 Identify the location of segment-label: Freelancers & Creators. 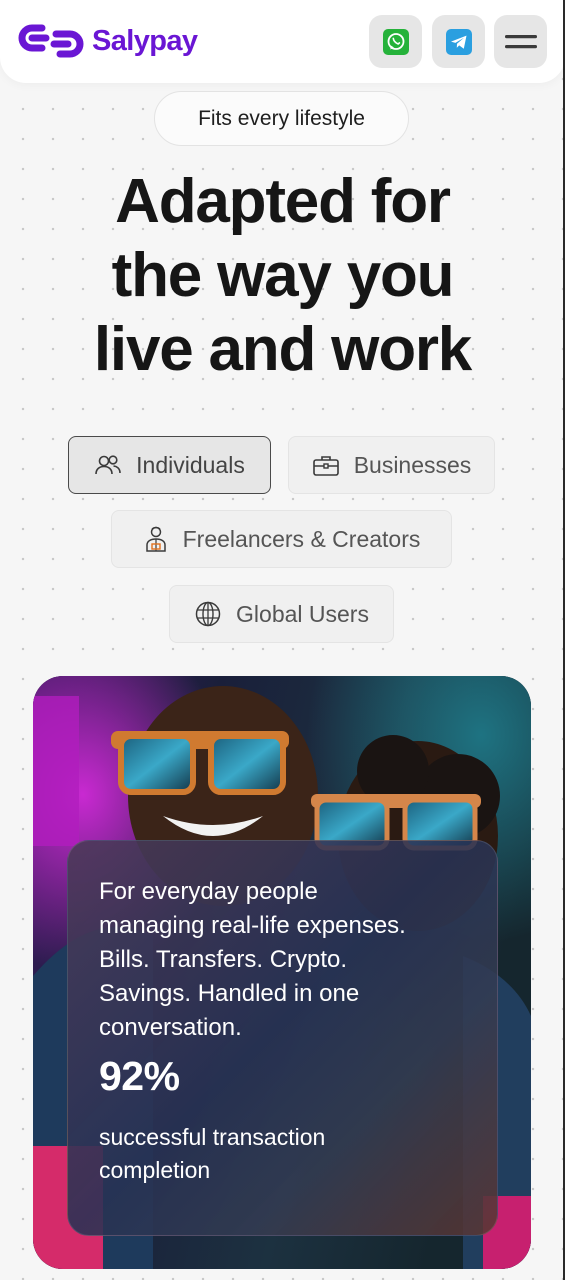
(301, 538).